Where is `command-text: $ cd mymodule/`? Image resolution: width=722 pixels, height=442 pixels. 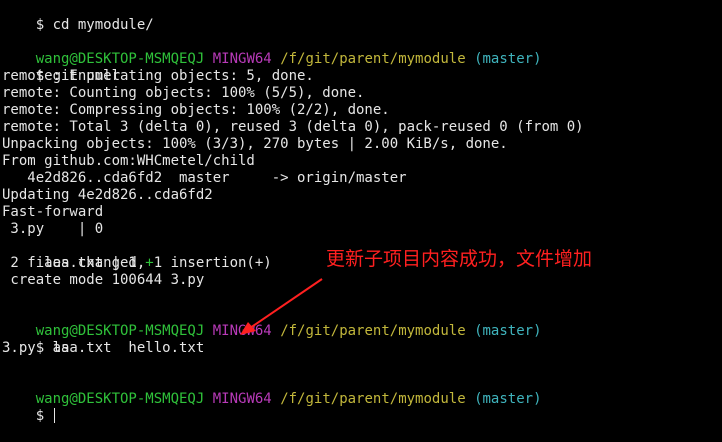 command-text: $ cd mymodule/ is located at coordinates (94, 25).